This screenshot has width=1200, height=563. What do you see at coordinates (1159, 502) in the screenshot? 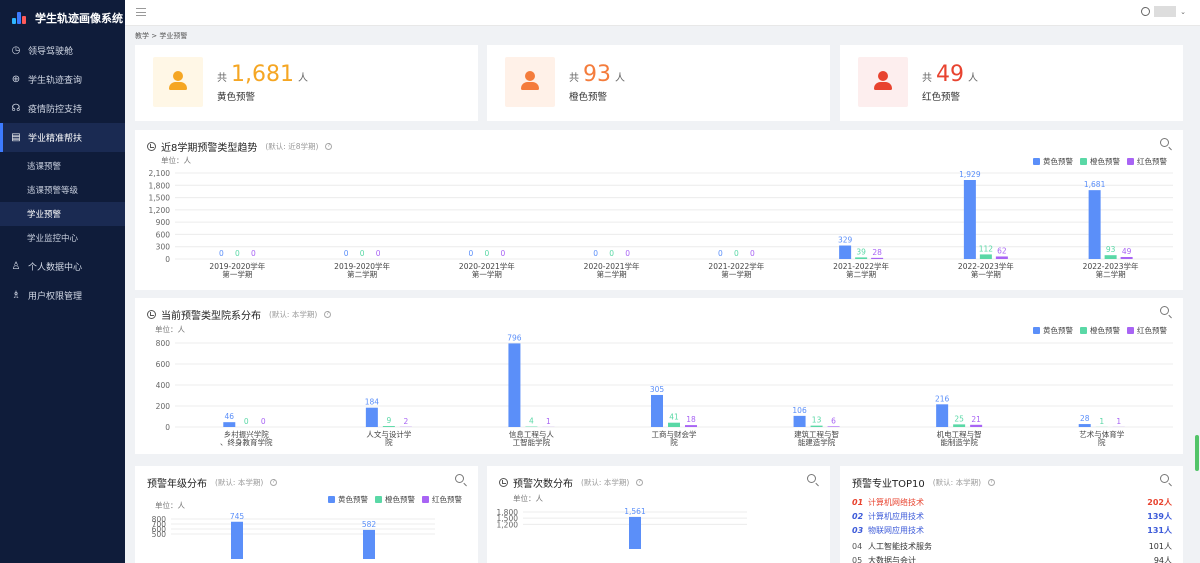
I see `top10-count: 202人` at bounding box center [1159, 502].